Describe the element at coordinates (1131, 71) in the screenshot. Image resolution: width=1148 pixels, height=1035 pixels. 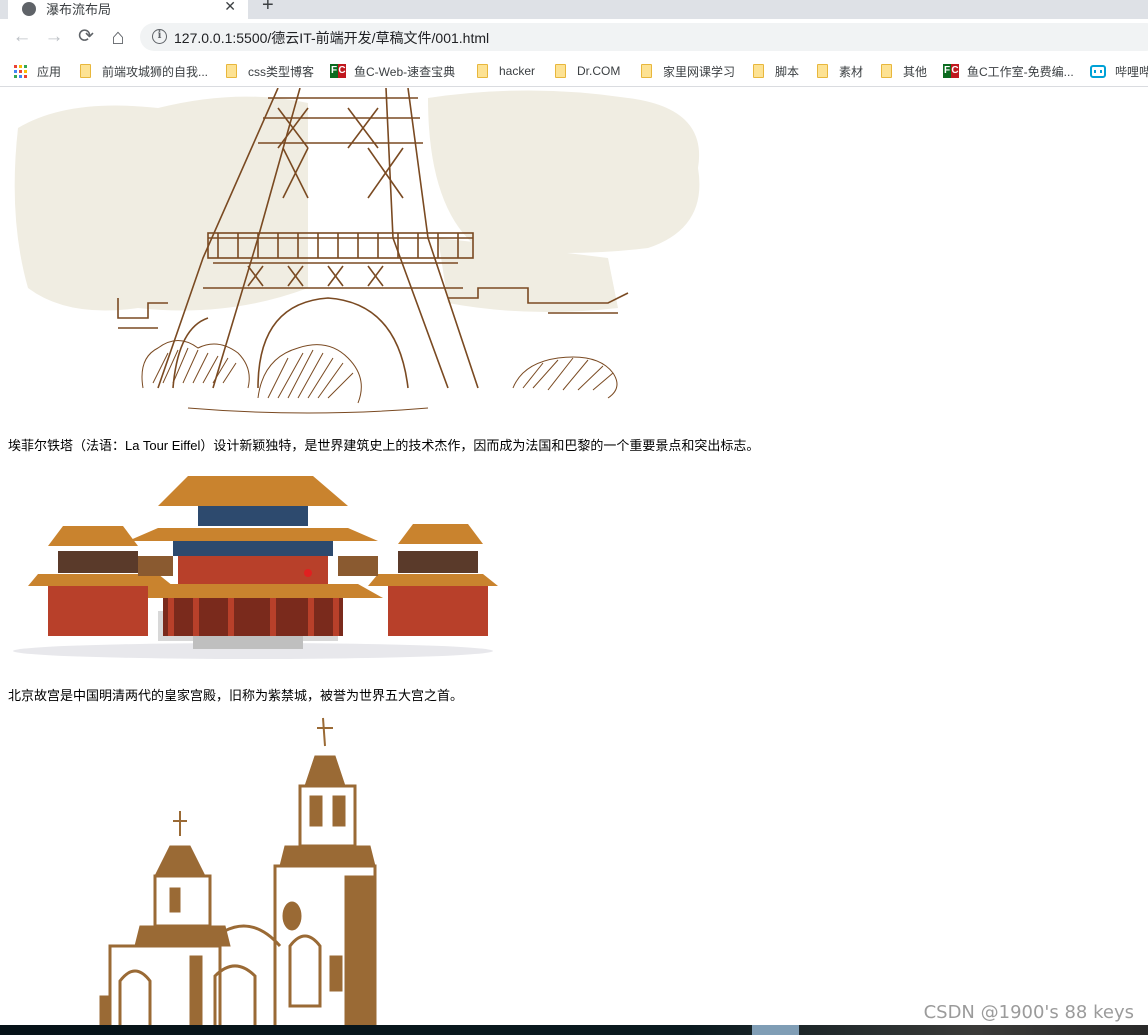
I see `bookmark-label: 哔哩哔` at that location.